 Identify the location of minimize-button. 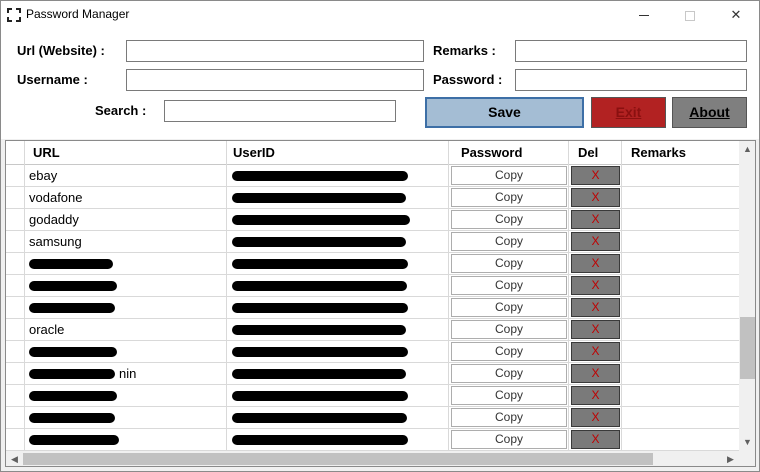
(644, 15).